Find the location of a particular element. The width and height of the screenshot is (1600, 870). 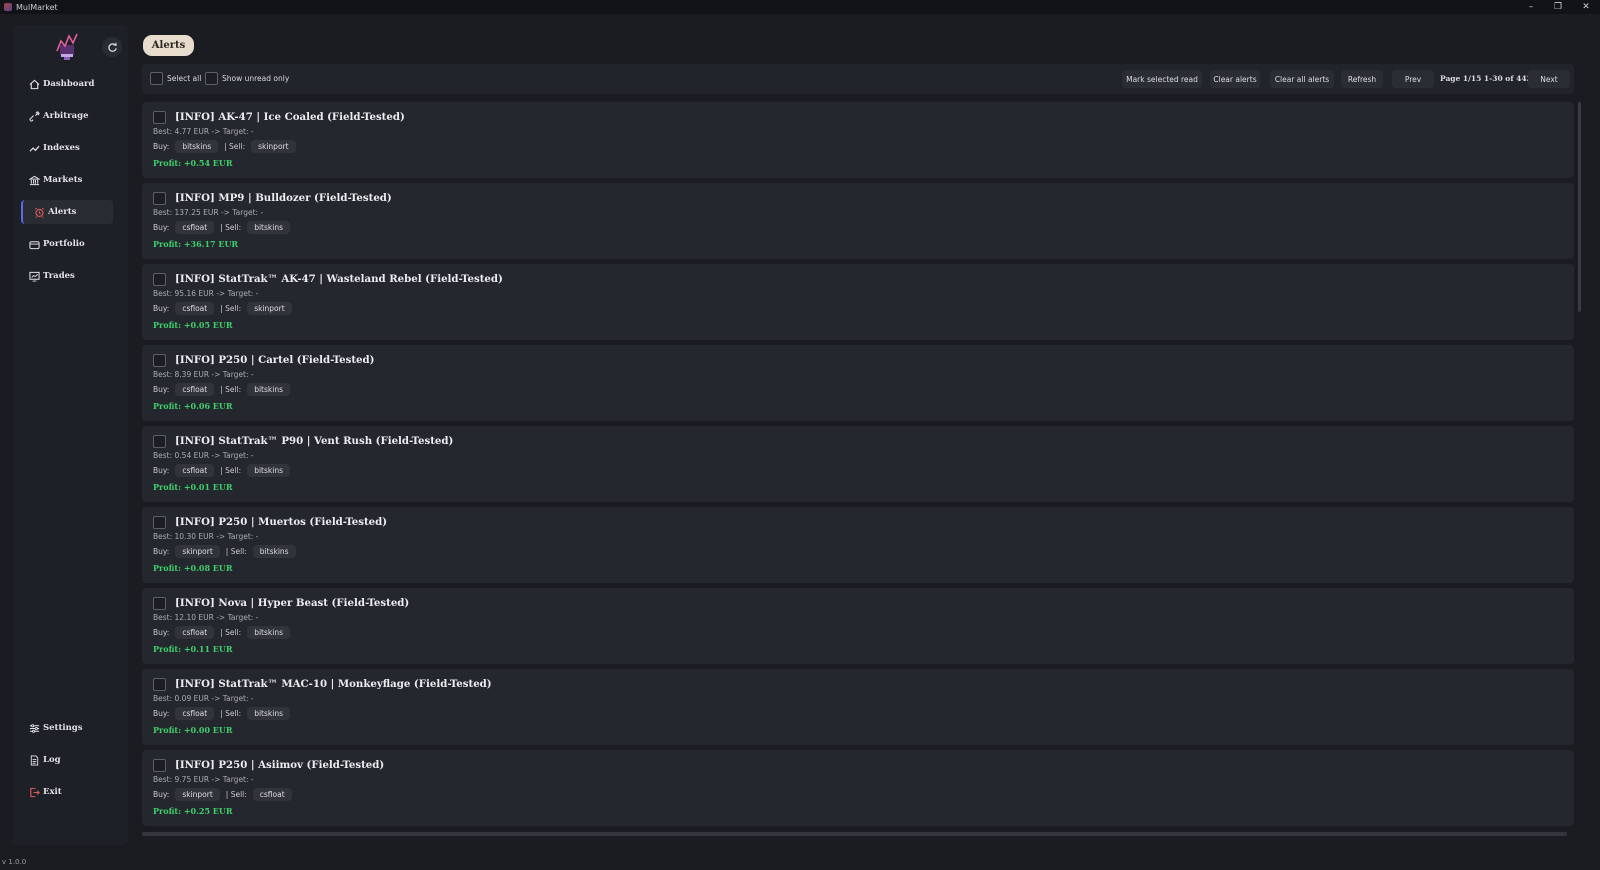

wallet-icon is located at coordinates (34, 244).